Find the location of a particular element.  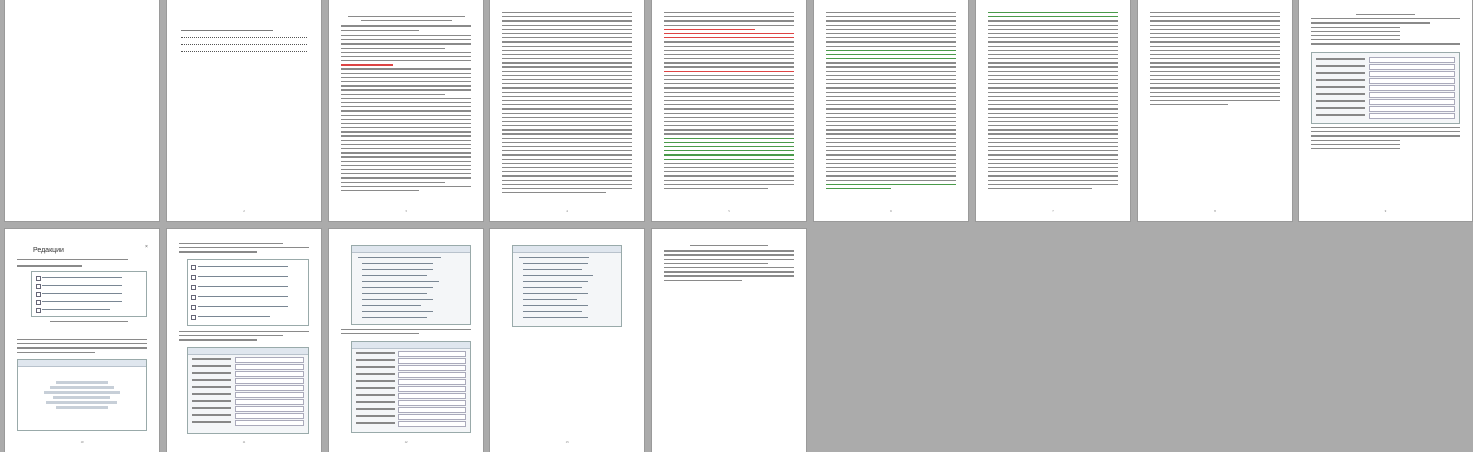

page-4: 4 is located at coordinates (567, 110).